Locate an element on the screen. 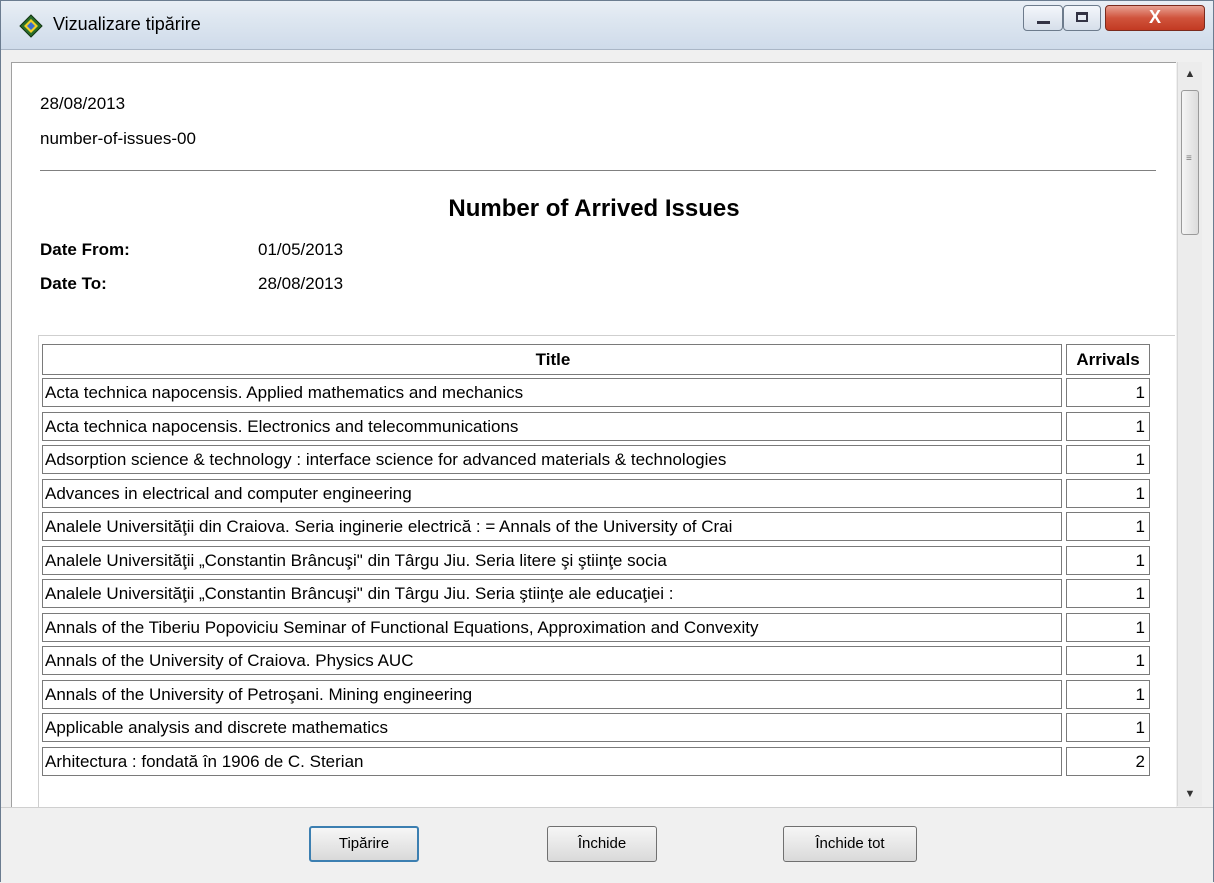 Image resolution: width=1214 pixels, height=883 pixels. scrollbar-thumb: ≡ is located at coordinates (1190, 162).